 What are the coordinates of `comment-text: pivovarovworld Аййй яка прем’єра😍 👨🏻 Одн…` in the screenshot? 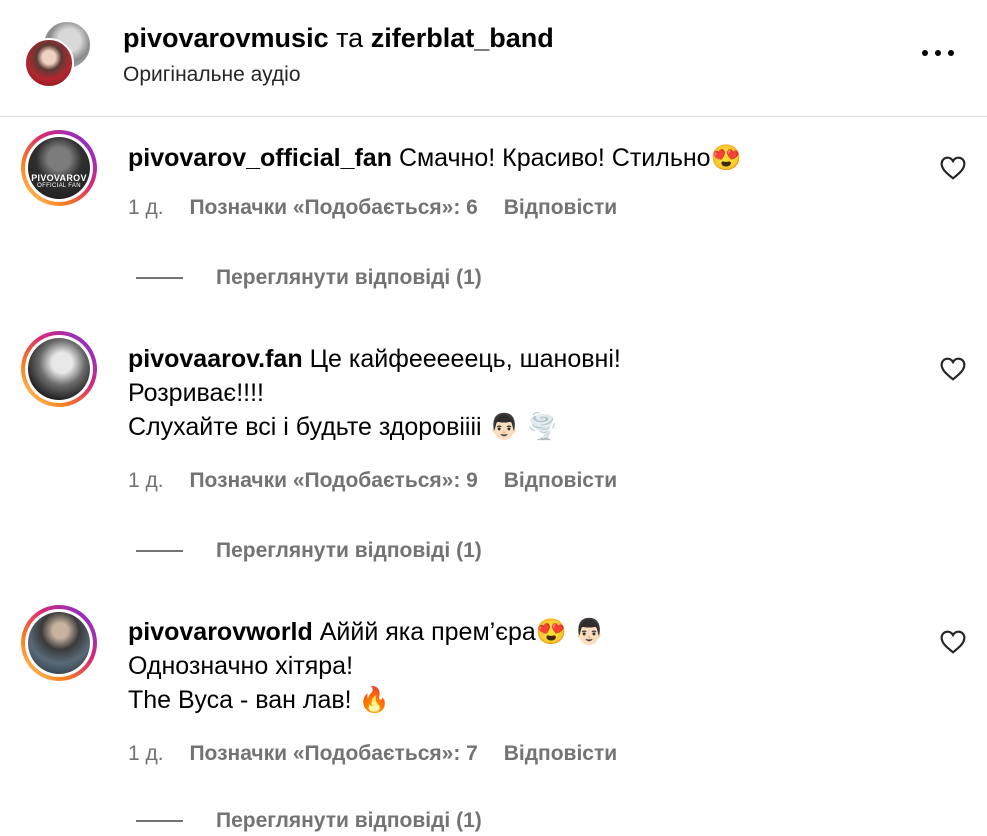 It's located at (366, 666).